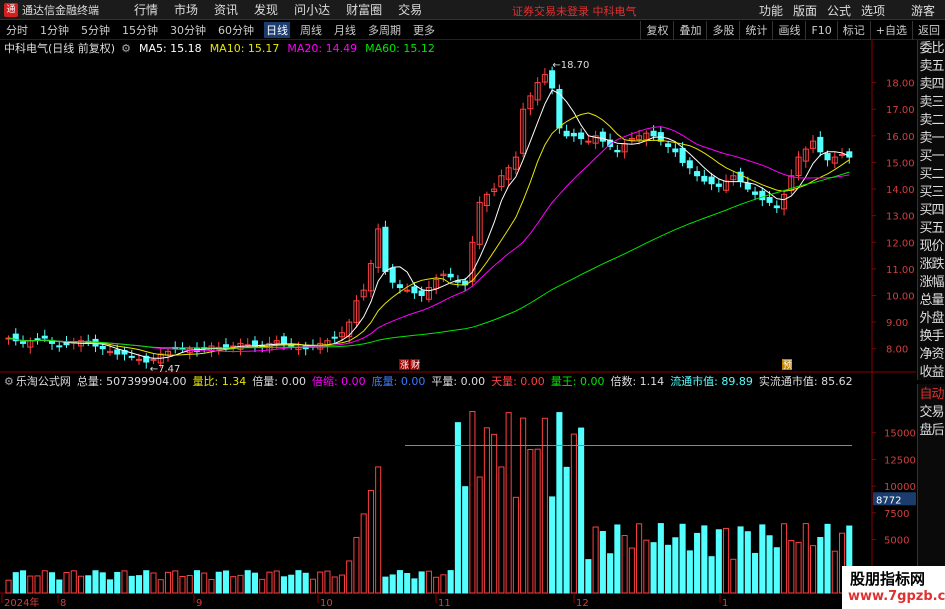 Image resolution: width=945 pixels, height=609 pixels. I want to click on period-tab: 1分钟, so click(54, 30).